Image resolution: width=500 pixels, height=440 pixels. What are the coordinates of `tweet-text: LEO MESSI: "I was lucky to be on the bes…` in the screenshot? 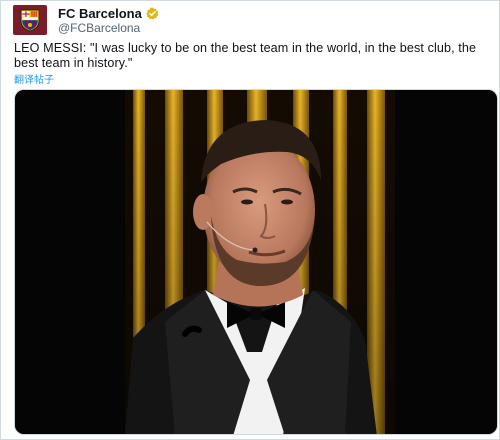 It's located at (245, 55).